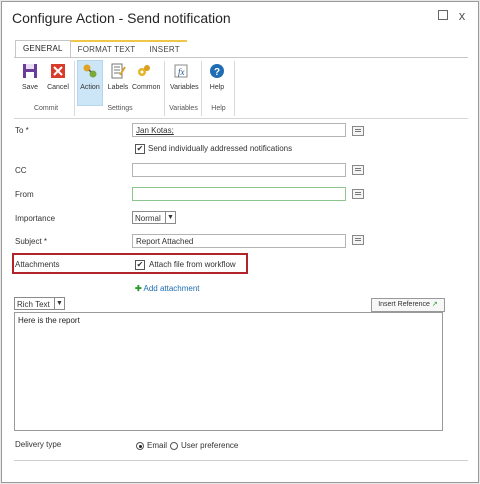 The image size is (480, 484). I want to click on insert-reference-label: Insert Reference, so click(404, 304).